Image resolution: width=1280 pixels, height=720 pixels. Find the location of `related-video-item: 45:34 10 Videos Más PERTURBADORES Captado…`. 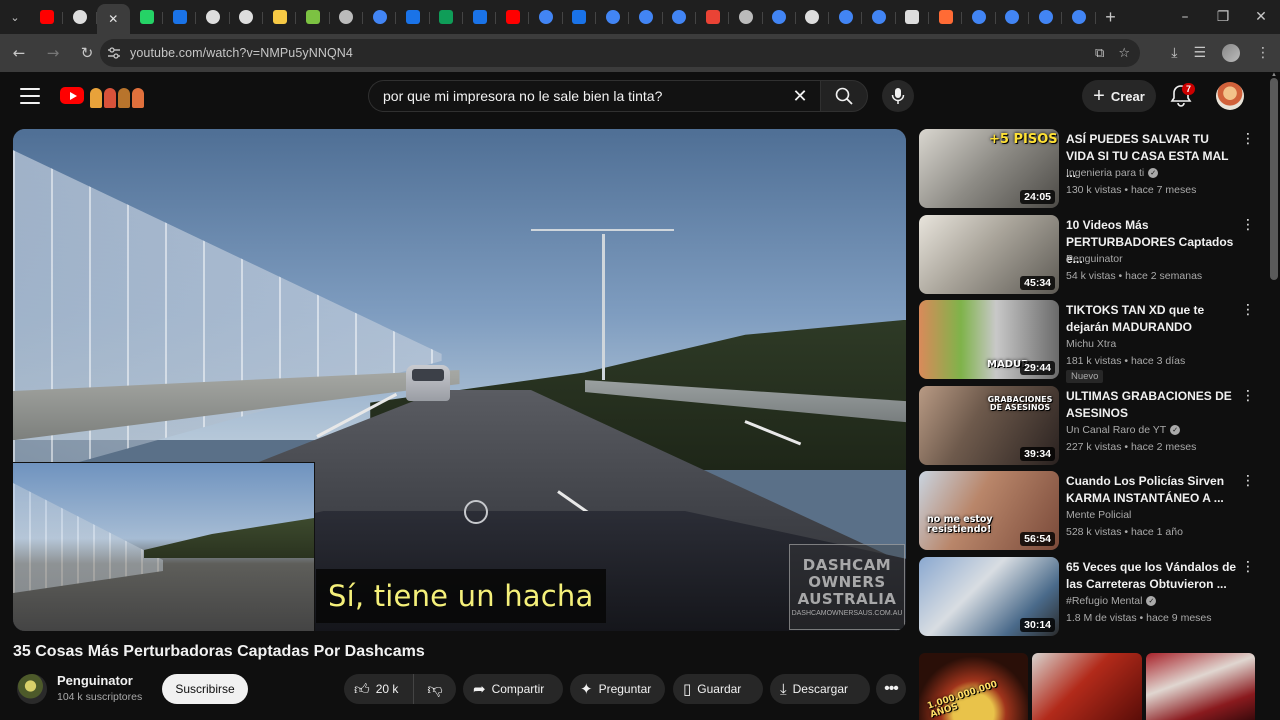

related-video-item: 45:34 10 Videos Más PERTURBADORES Captado… is located at coordinates (1089, 254).